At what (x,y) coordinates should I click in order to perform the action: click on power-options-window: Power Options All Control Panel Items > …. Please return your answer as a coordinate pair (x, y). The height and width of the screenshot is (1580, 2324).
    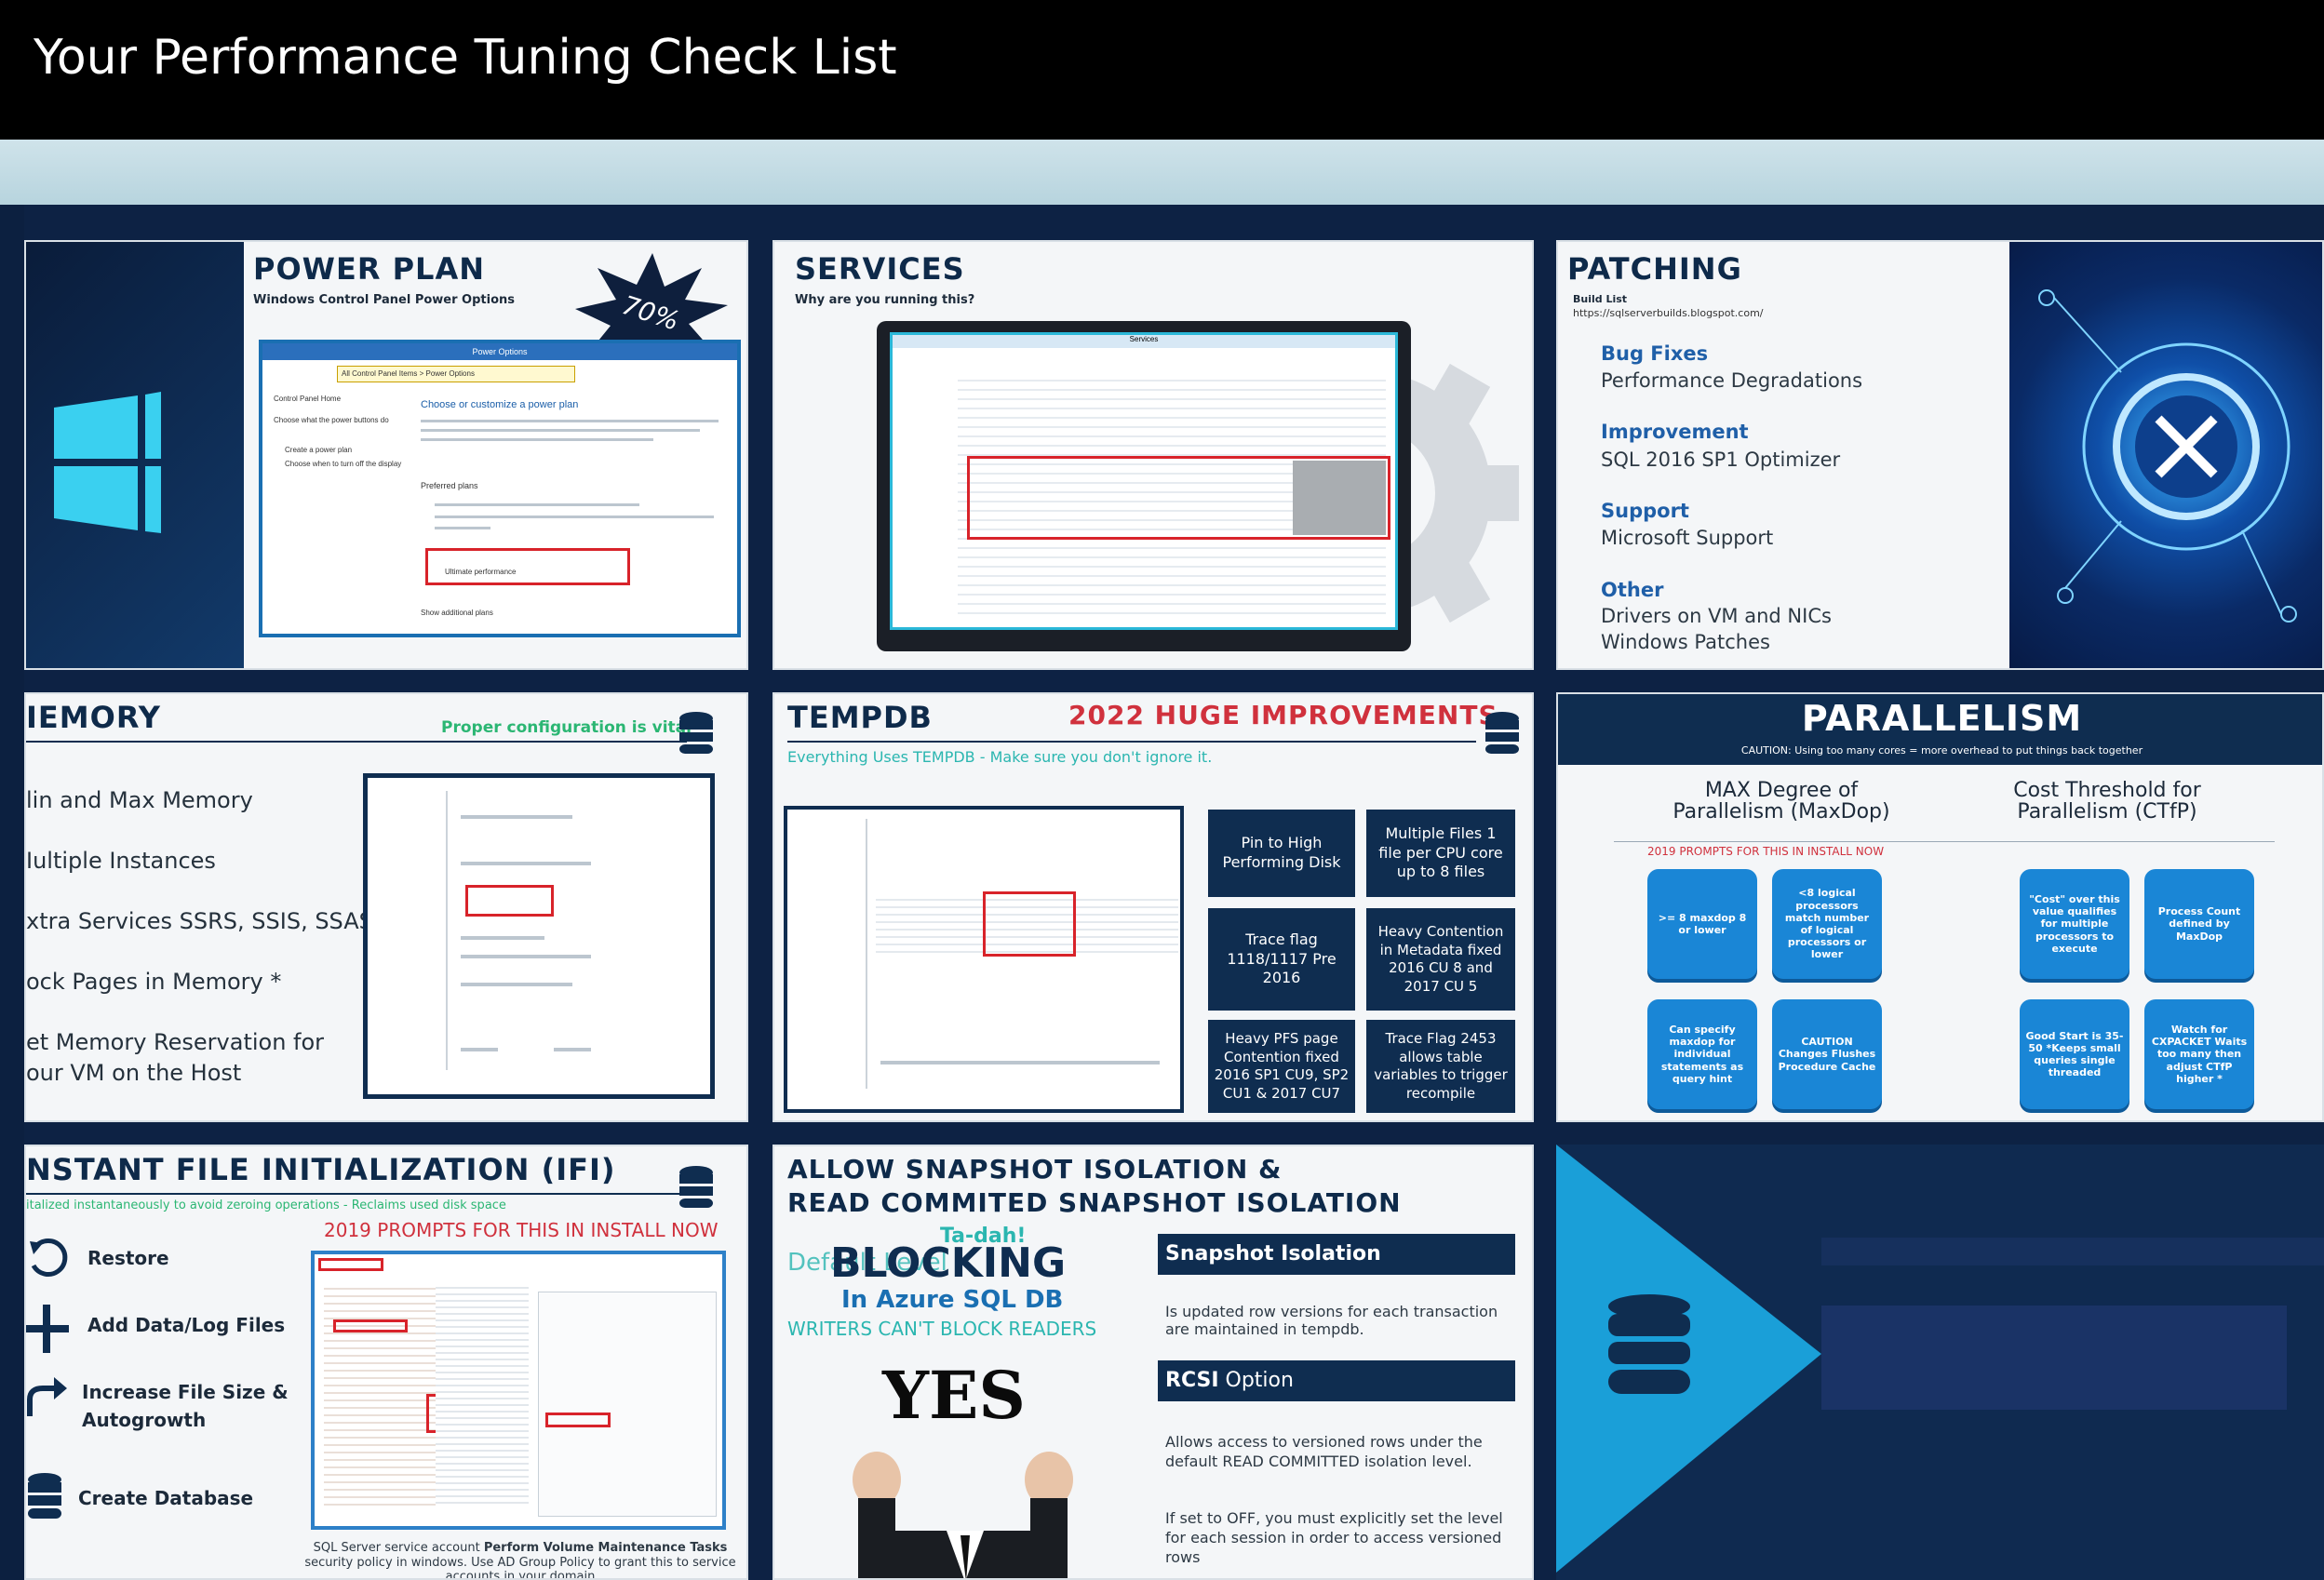
    Looking at the image, I should click on (500, 488).